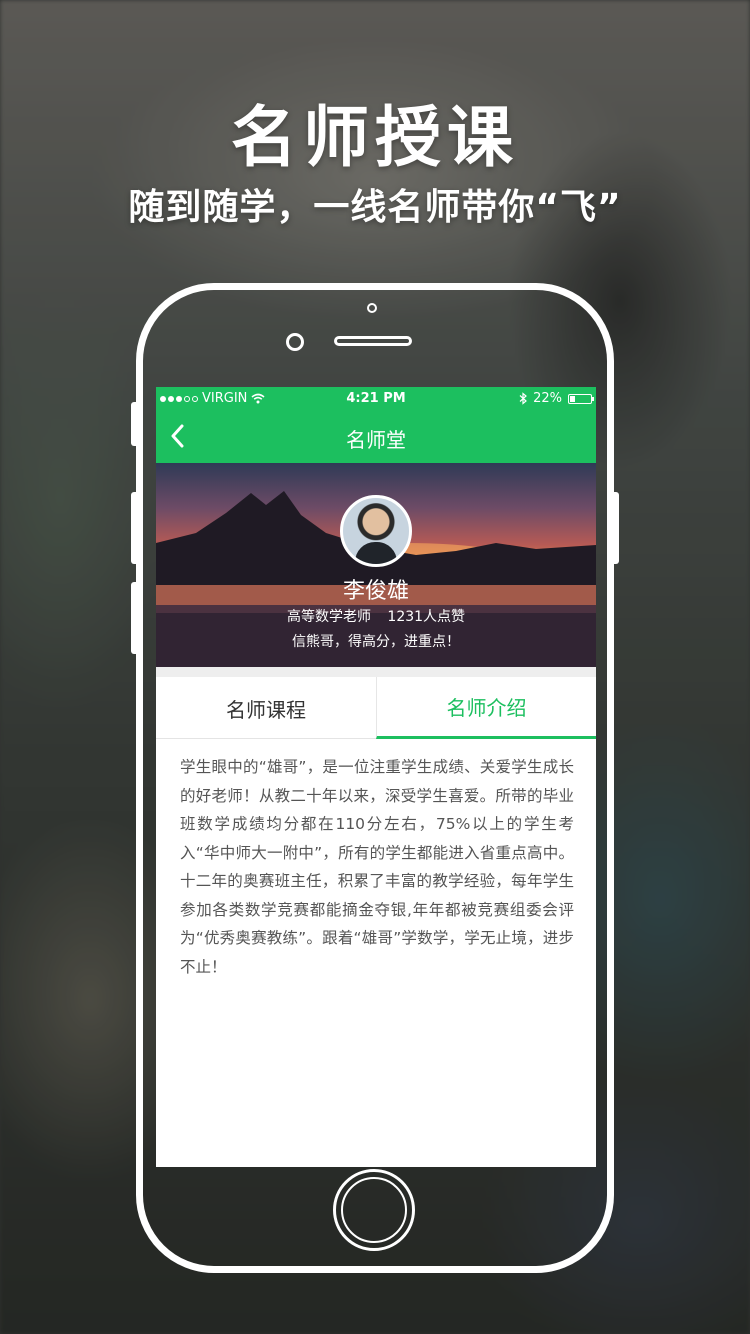 This screenshot has width=750, height=1334. Describe the element at coordinates (375, 207) in the screenshot. I see `promo-subline: 随到随学，一线名师带你“飞”` at that location.